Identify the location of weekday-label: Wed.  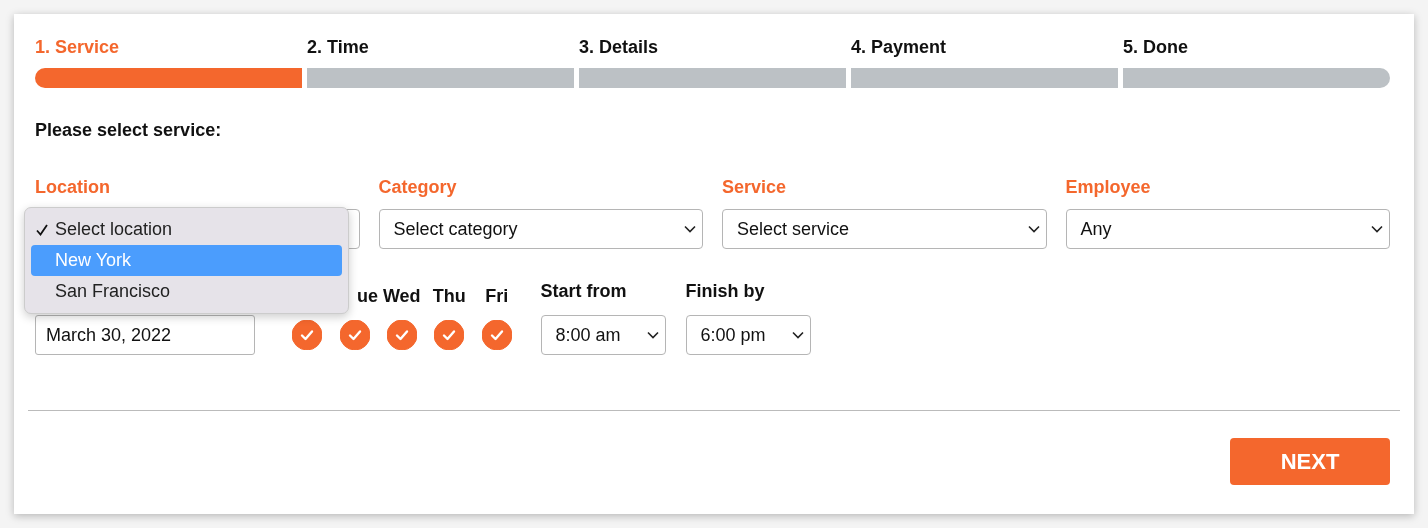
(401, 296).